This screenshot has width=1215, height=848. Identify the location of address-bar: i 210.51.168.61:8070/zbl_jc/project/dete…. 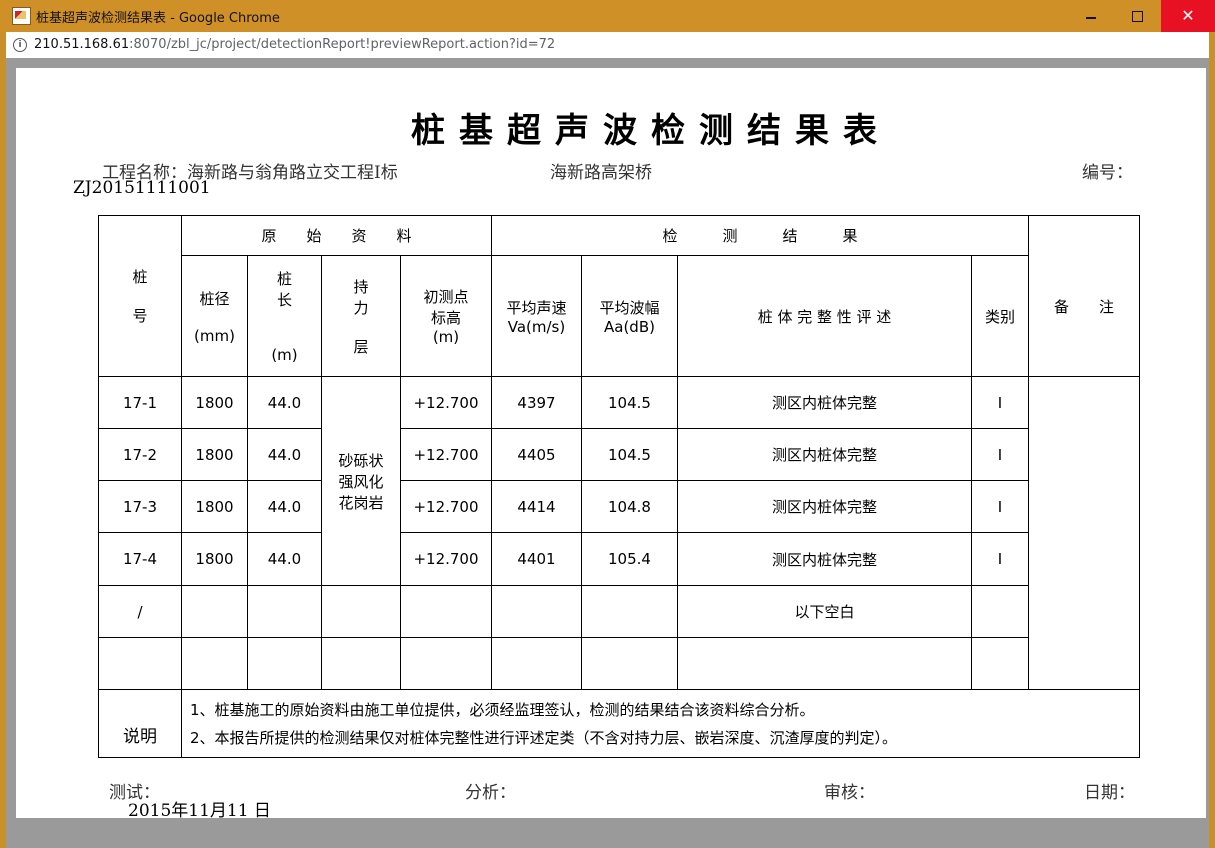
(607, 45).